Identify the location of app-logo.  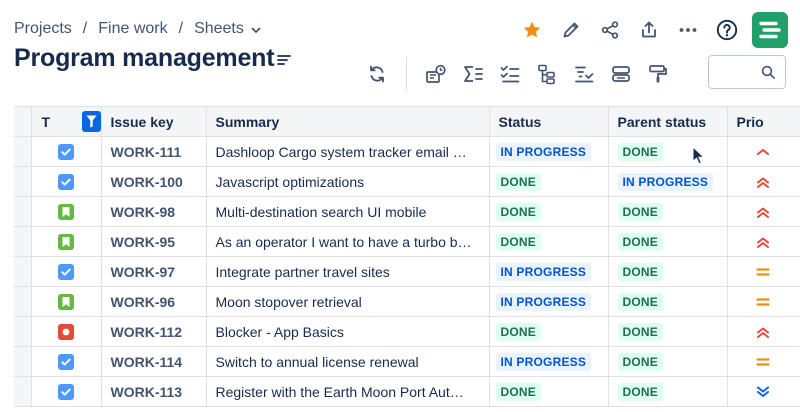
(770, 30).